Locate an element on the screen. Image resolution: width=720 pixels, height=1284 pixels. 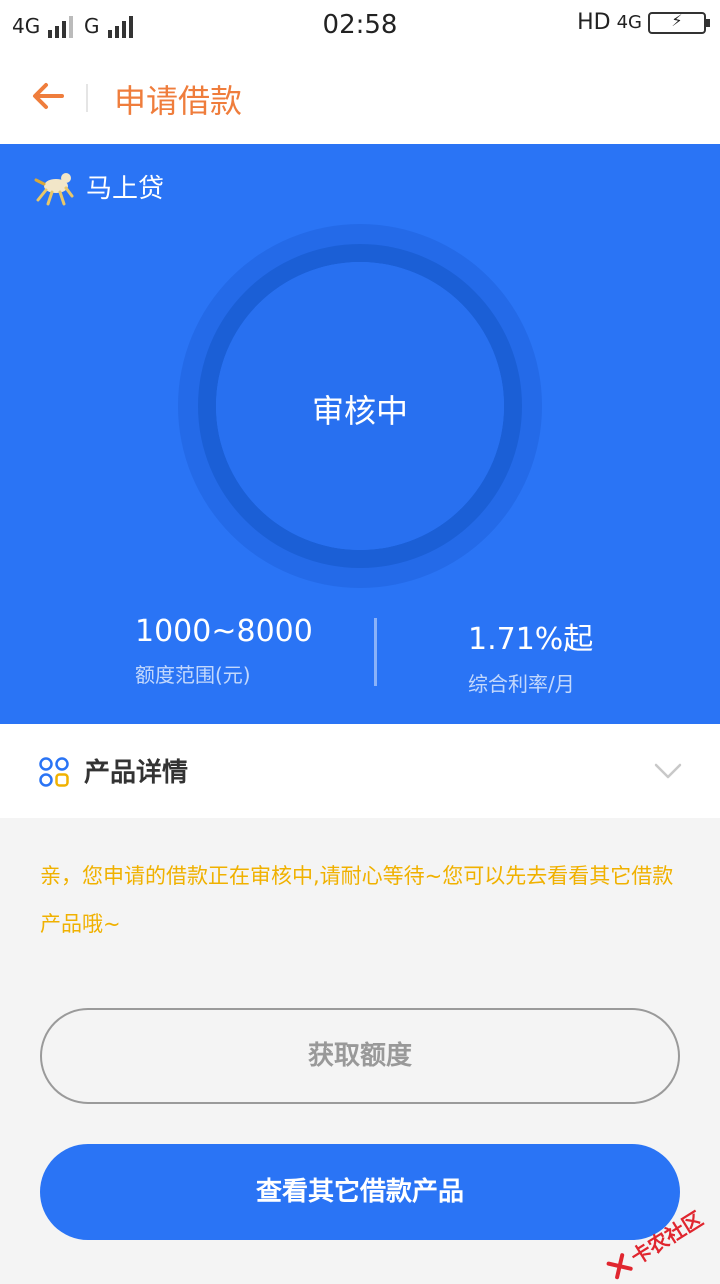
view-other-products-button: 查看其它借款产品 is located at coordinates (360, 1192).